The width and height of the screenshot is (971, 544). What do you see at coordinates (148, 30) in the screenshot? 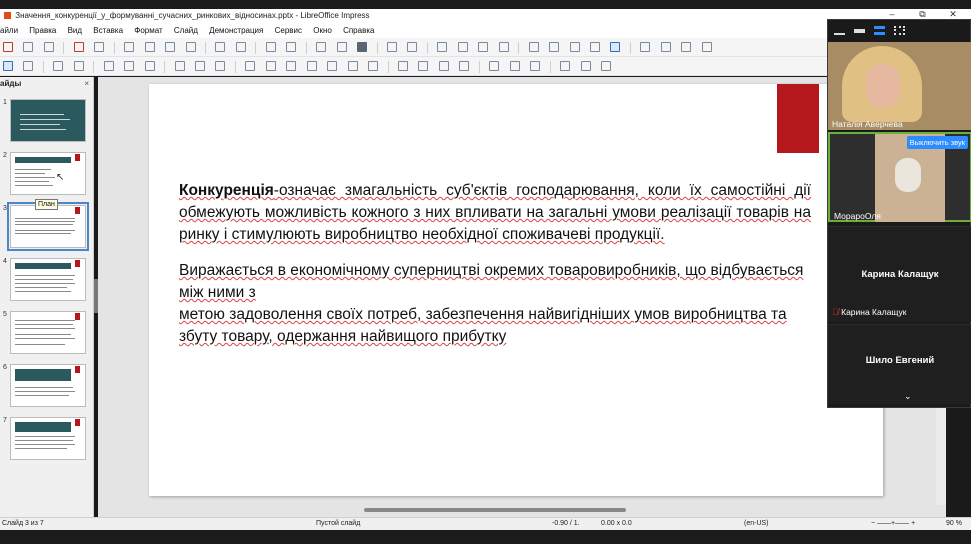
I see `menu-format: Формат` at bounding box center [148, 30].